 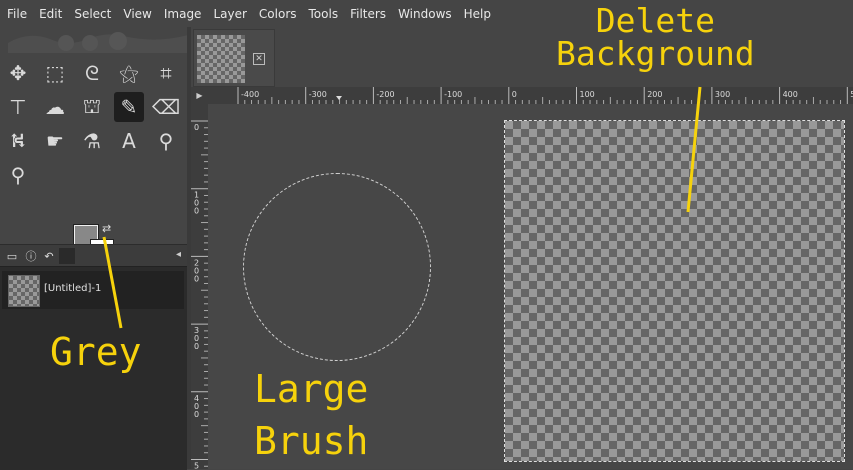 What do you see at coordinates (311, 415) in the screenshot?
I see `large-brush-annotation: Large Brush` at bounding box center [311, 415].